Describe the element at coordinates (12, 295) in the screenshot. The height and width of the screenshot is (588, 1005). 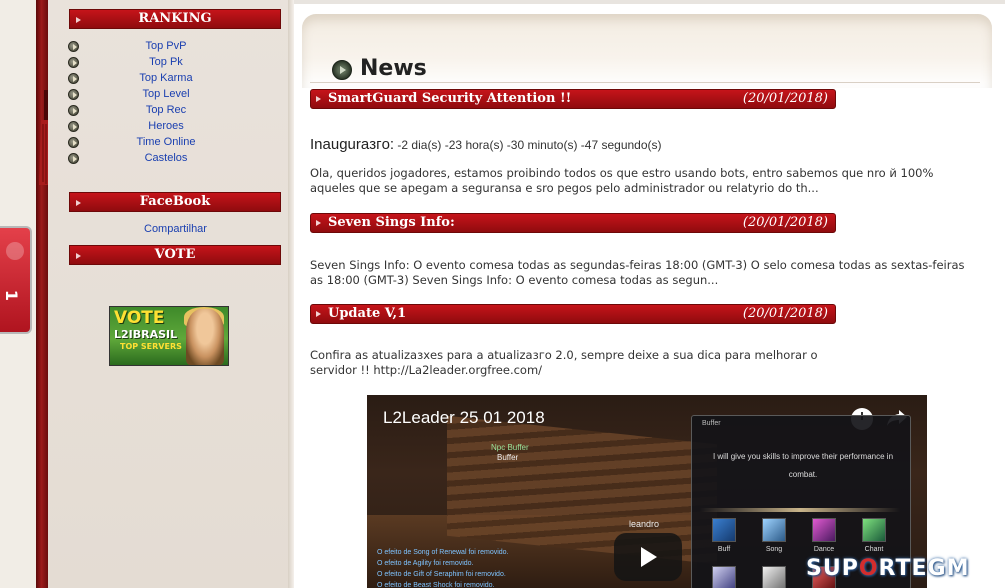
I see `side-tab-number: 1` at that location.